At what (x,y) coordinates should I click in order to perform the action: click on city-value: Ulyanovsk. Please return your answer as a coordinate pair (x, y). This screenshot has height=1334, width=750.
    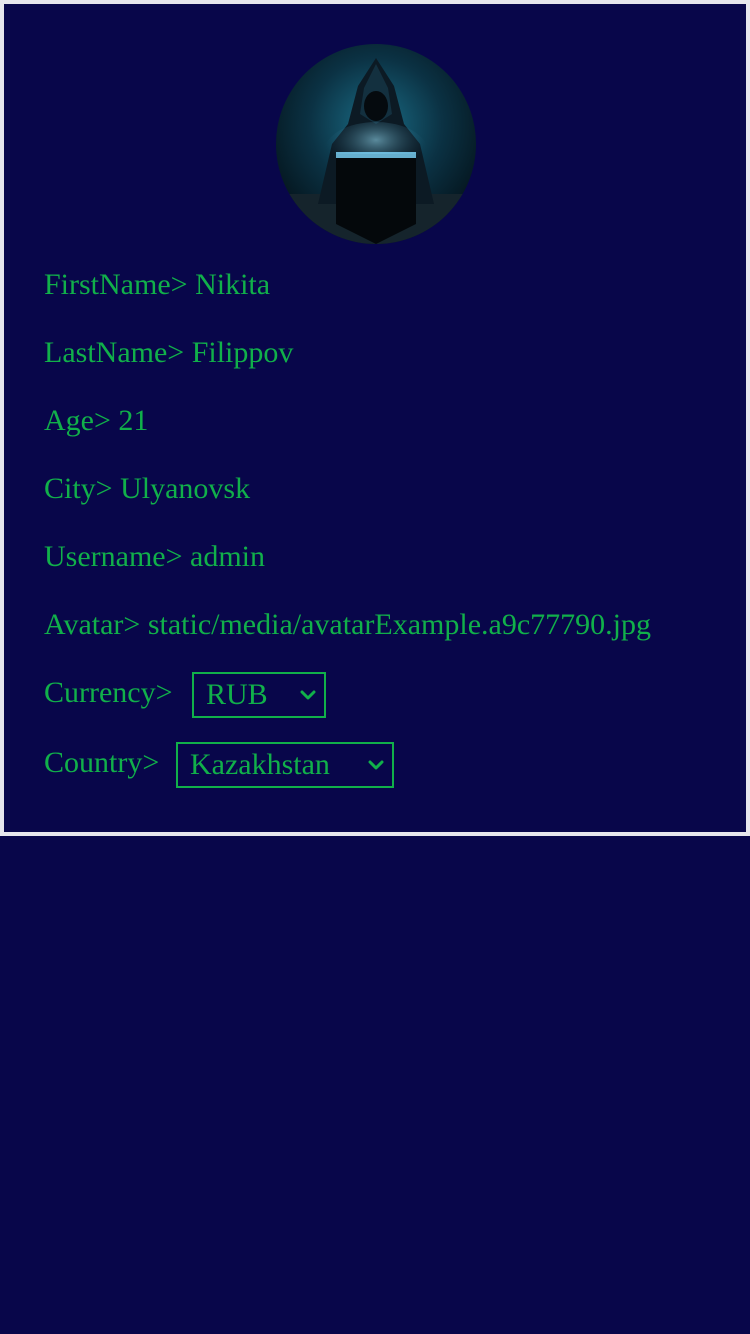
    Looking at the image, I should click on (185, 488).